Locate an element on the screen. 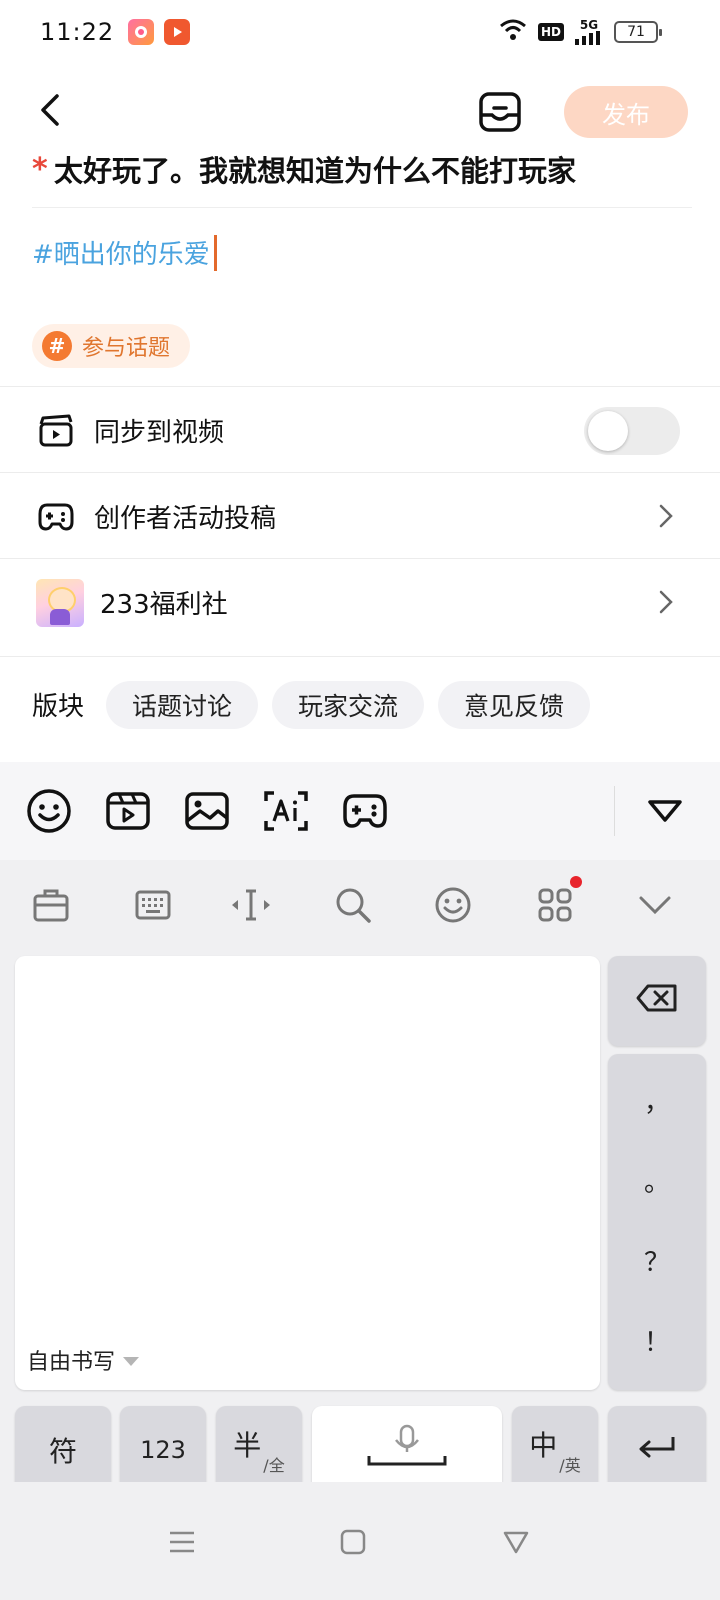  language-switch-key: 中 /英 is located at coordinates (555, 1450).